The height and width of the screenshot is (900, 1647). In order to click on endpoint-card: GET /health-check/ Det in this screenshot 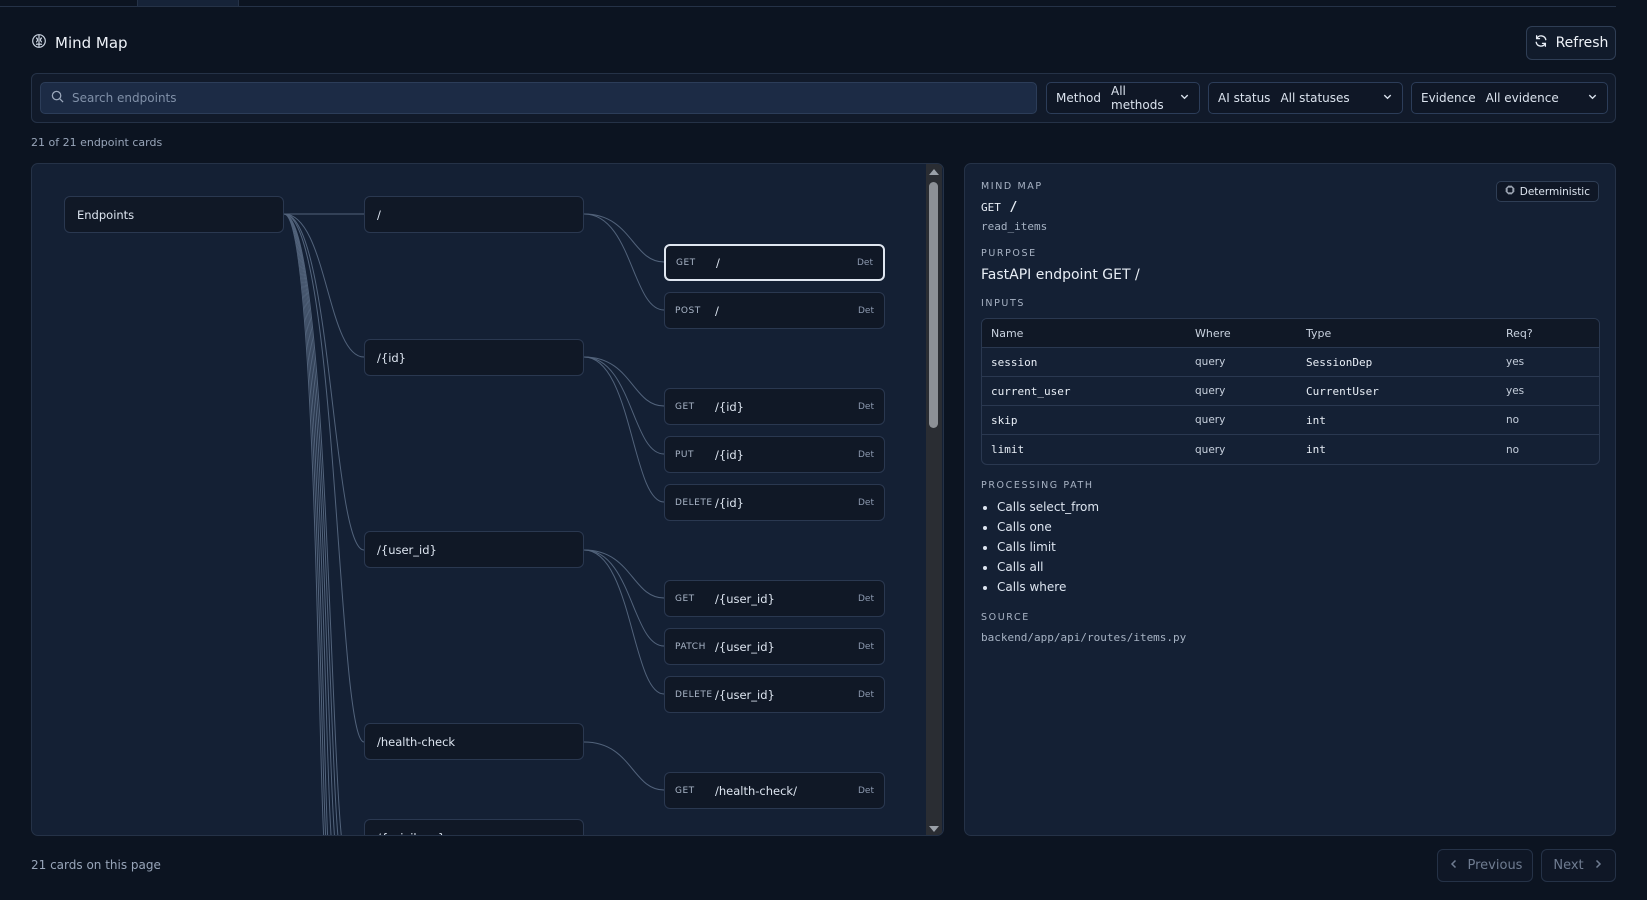, I will do `click(774, 790)`.